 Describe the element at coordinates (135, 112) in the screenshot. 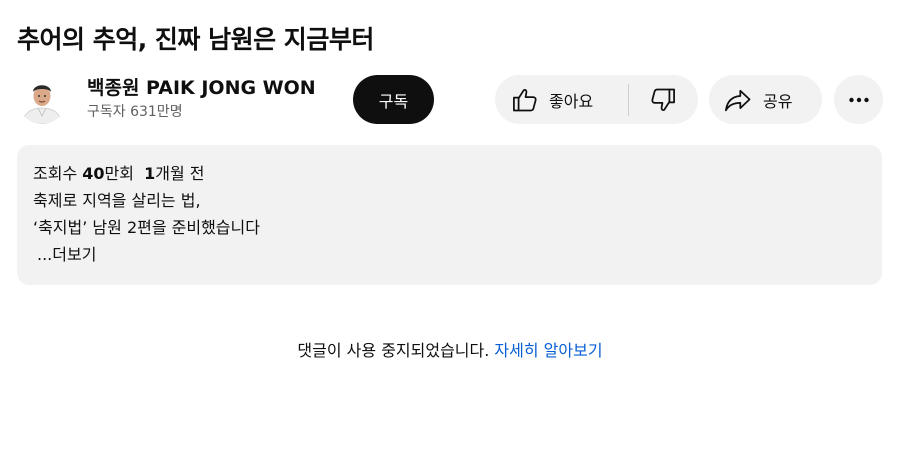

I see `subscriber-count: 구독자 631만명` at that location.